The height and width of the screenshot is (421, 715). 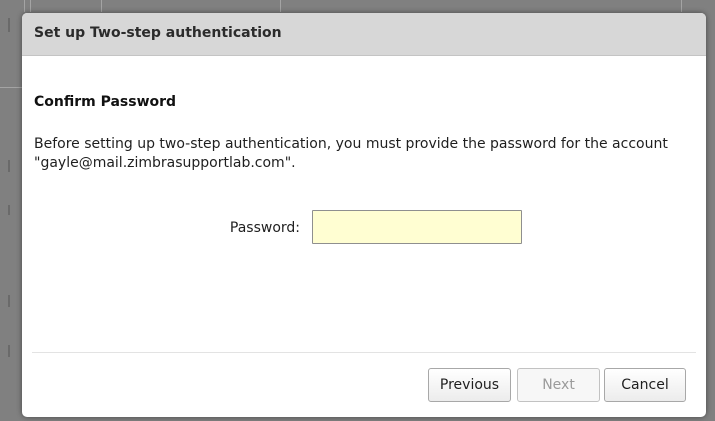 What do you see at coordinates (364, 34) in the screenshot?
I see `dialog-header: Set up Two-step authentication` at bounding box center [364, 34].